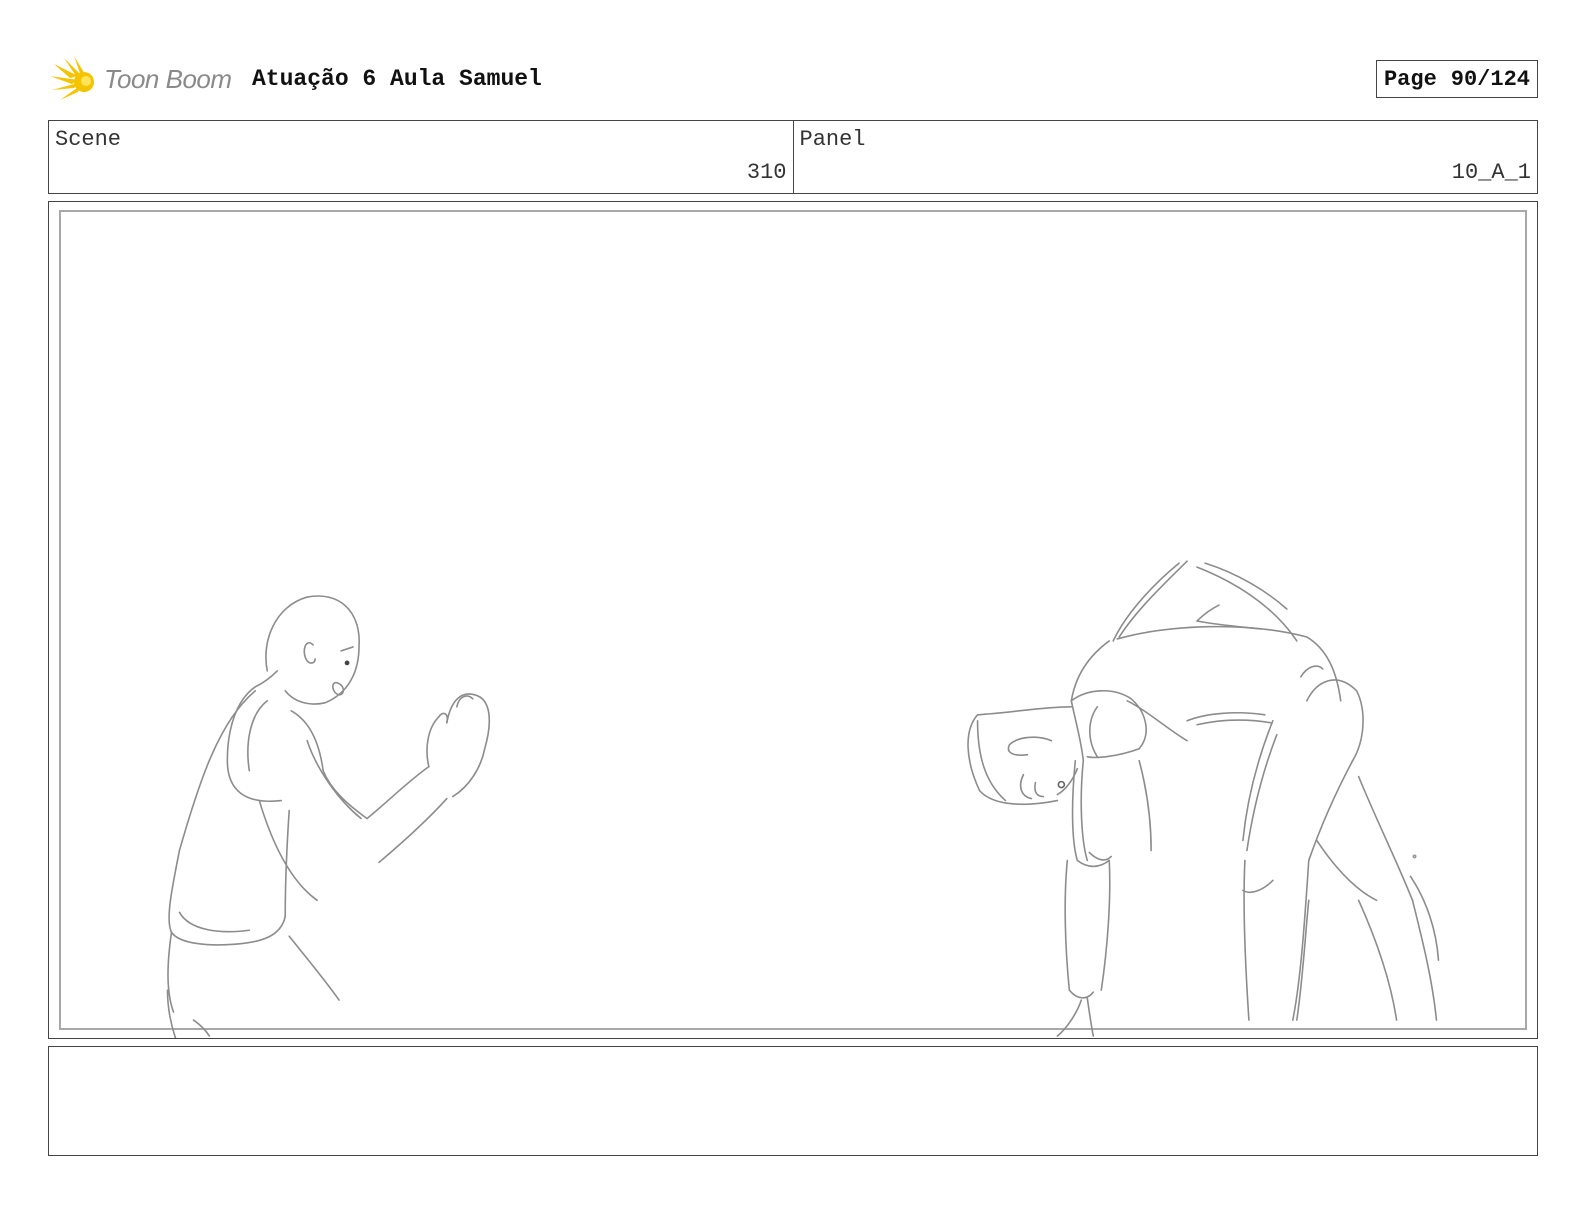 This screenshot has height=1224, width=1584. Describe the element at coordinates (397, 79) in the screenshot. I see `project-title: Atuação 6 Aula Samuel` at that location.